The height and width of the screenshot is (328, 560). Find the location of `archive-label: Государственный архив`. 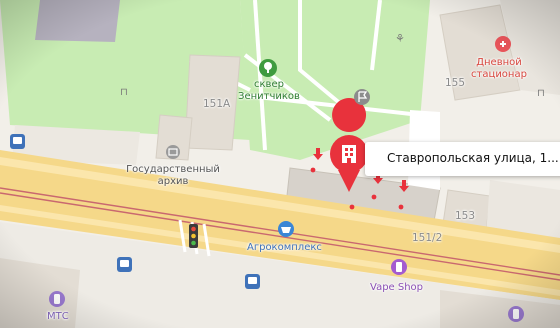

archive-label: Государственный архив is located at coordinates (173, 176).